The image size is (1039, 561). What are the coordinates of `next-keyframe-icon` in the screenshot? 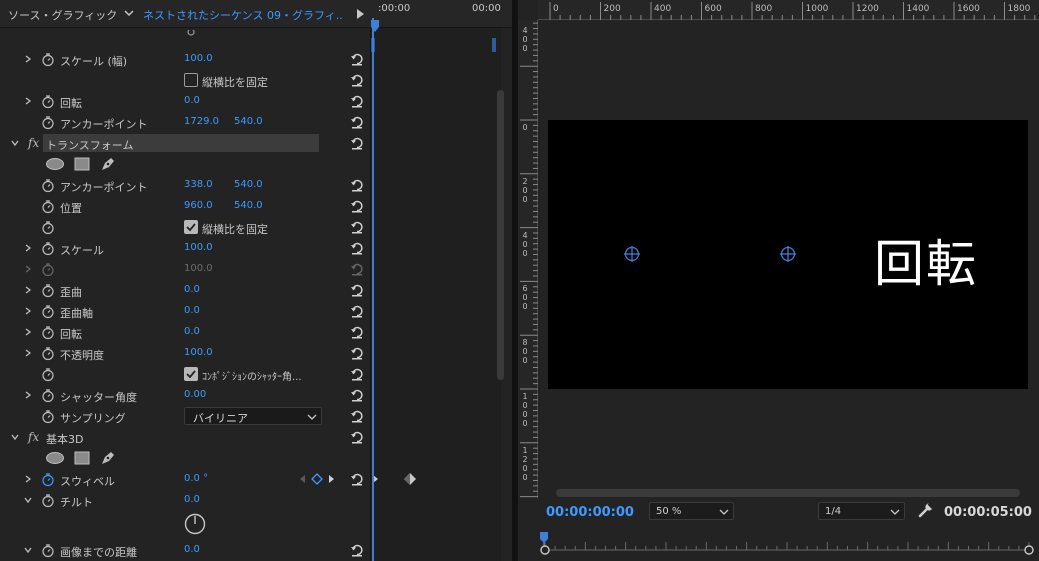 It's located at (332, 479).